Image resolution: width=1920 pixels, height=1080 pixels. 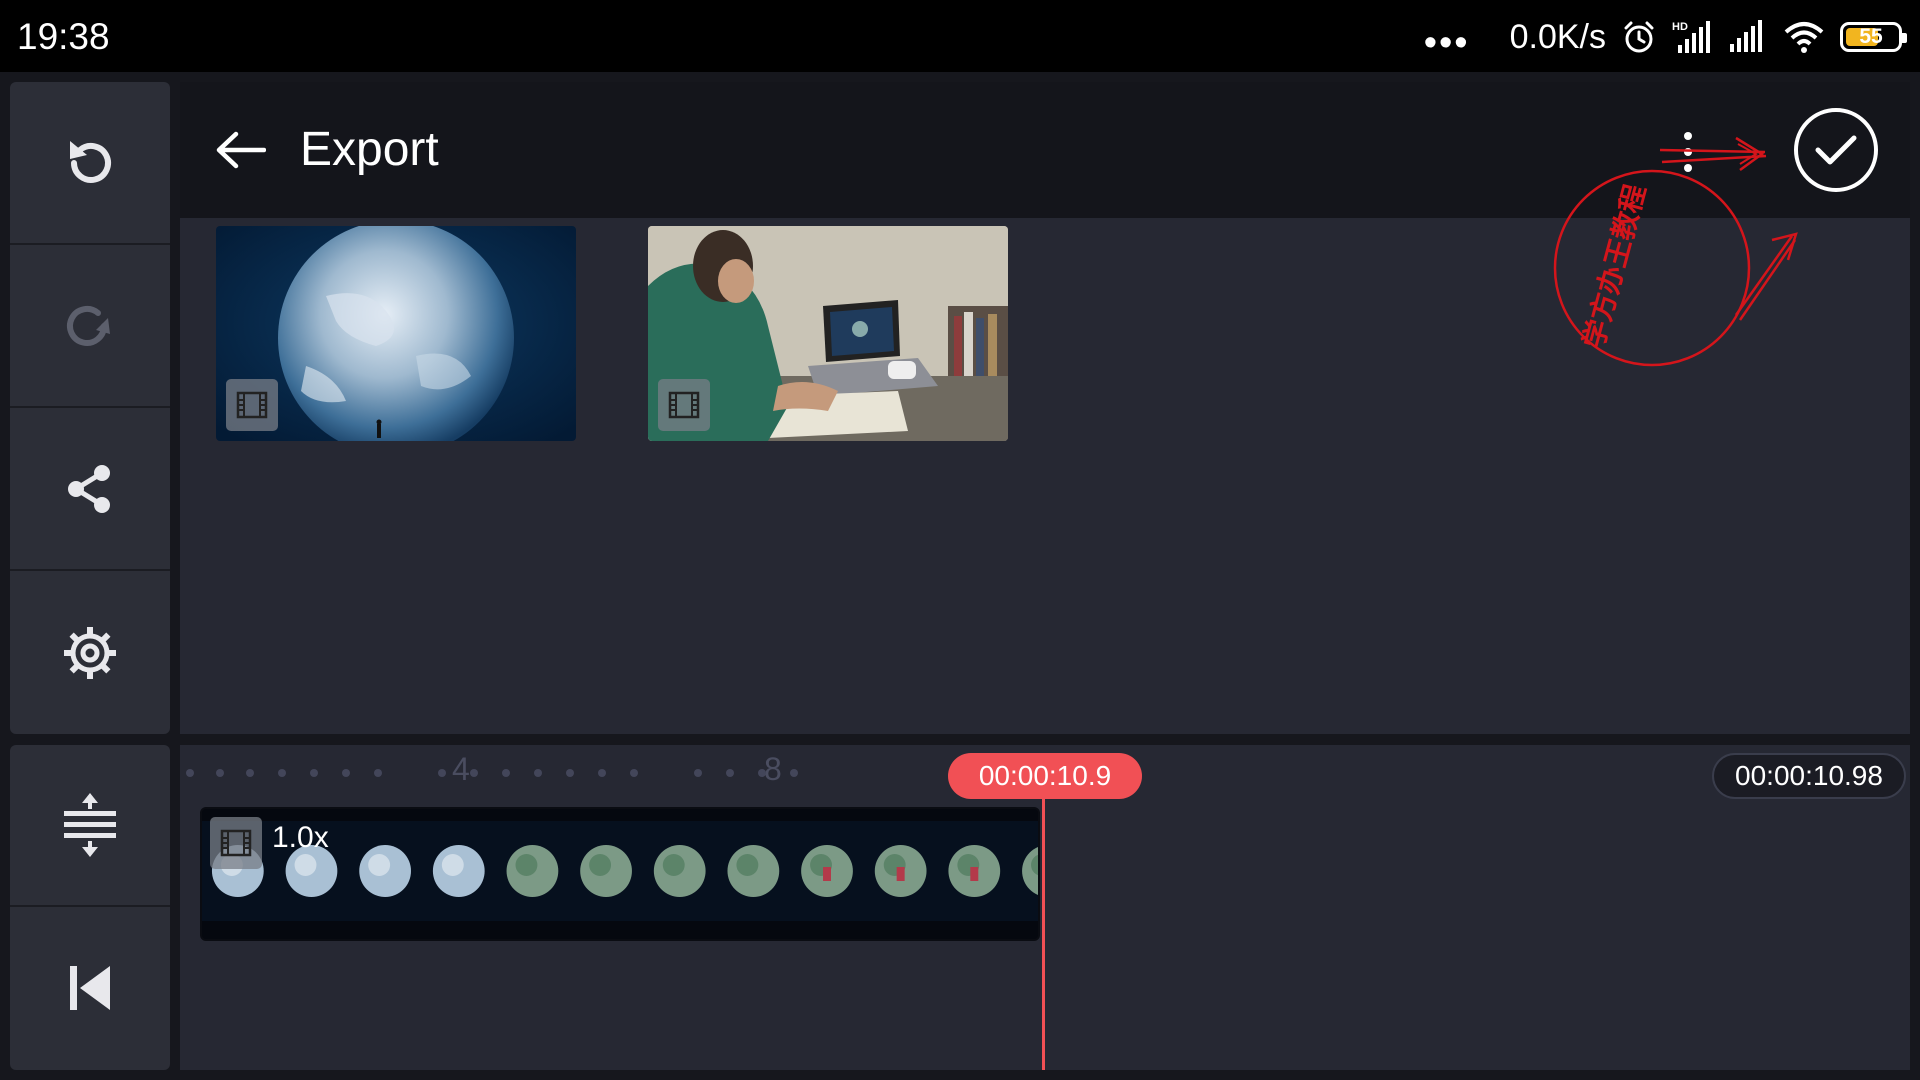 I want to click on ruler-label: 4, so click(x=461, y=769).